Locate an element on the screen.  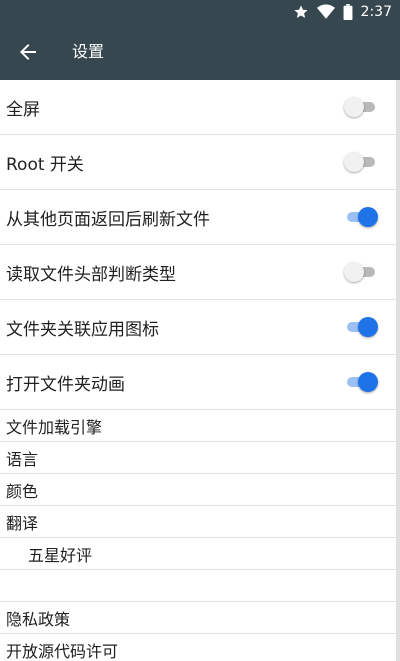
setting-label: 五星好评 is located at coordinates (60, 555).